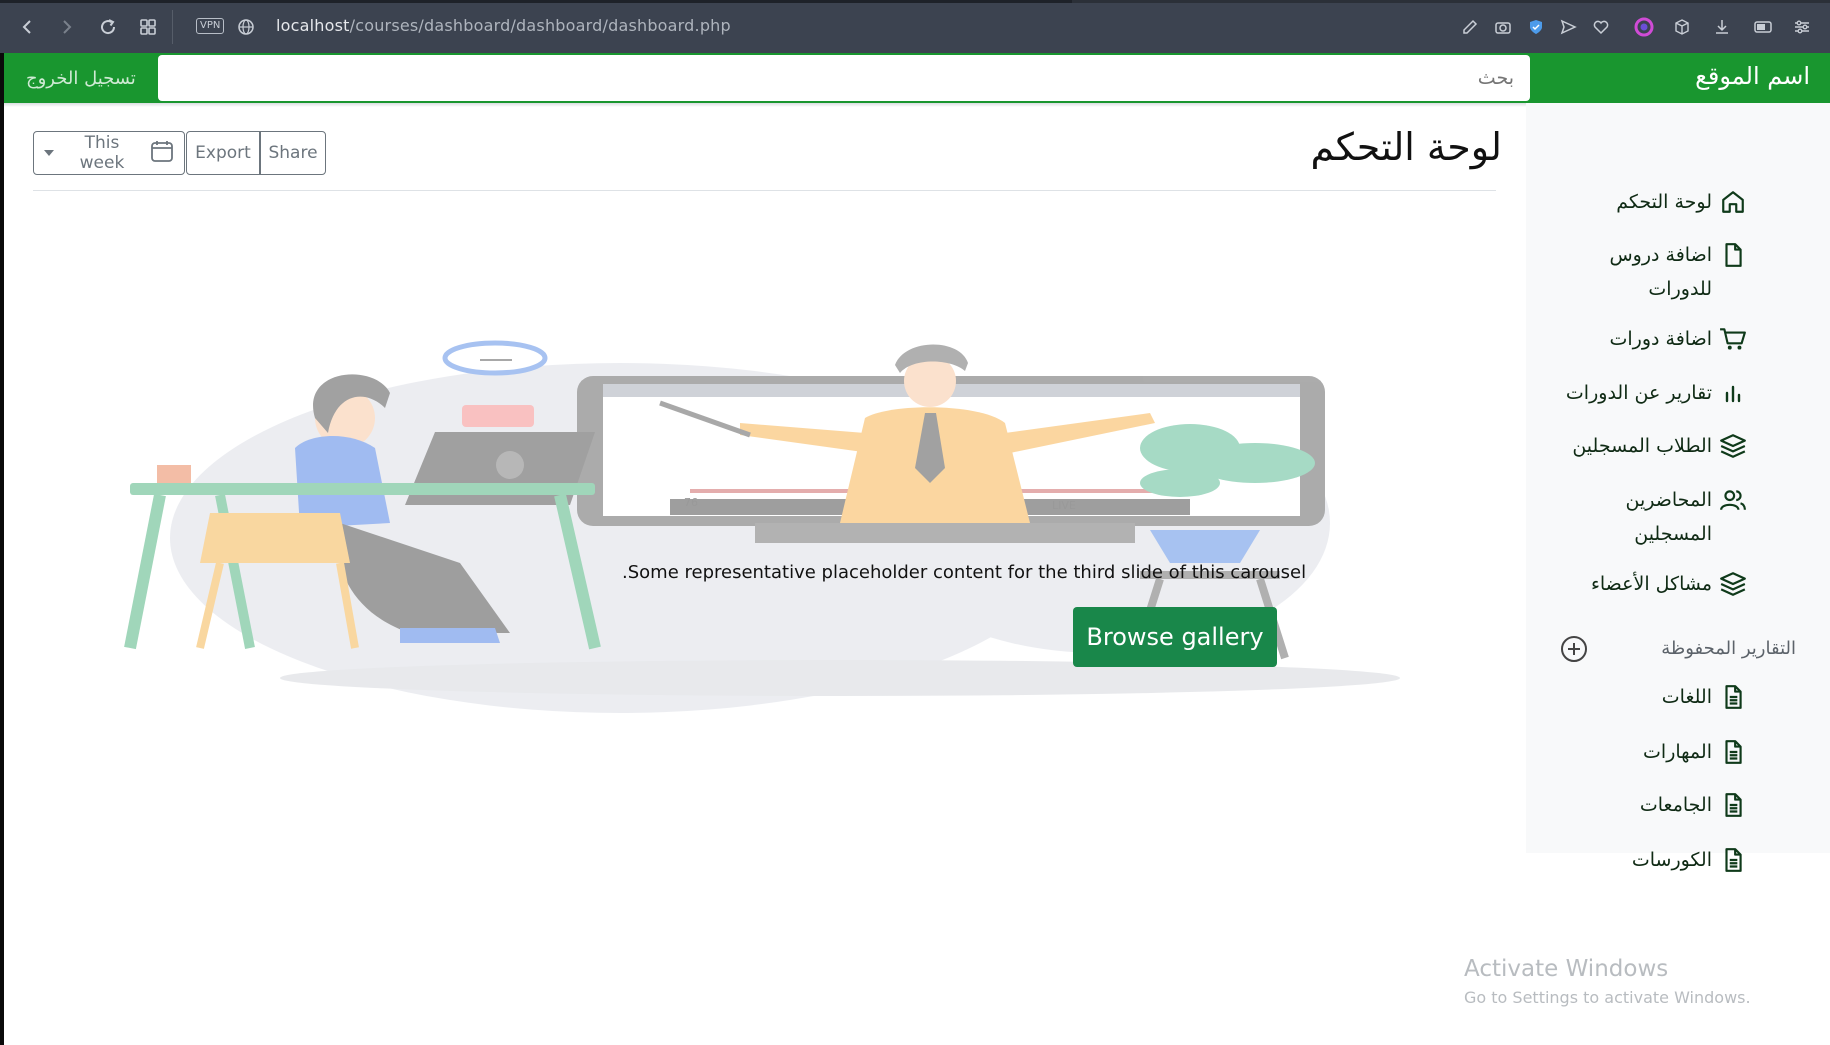 The height and width of the screenshot is (1045, 1830). What do you see at coordinates (293, 153) in the screenshot?
I see `share-button: Share` at bounding box center [293, 153].